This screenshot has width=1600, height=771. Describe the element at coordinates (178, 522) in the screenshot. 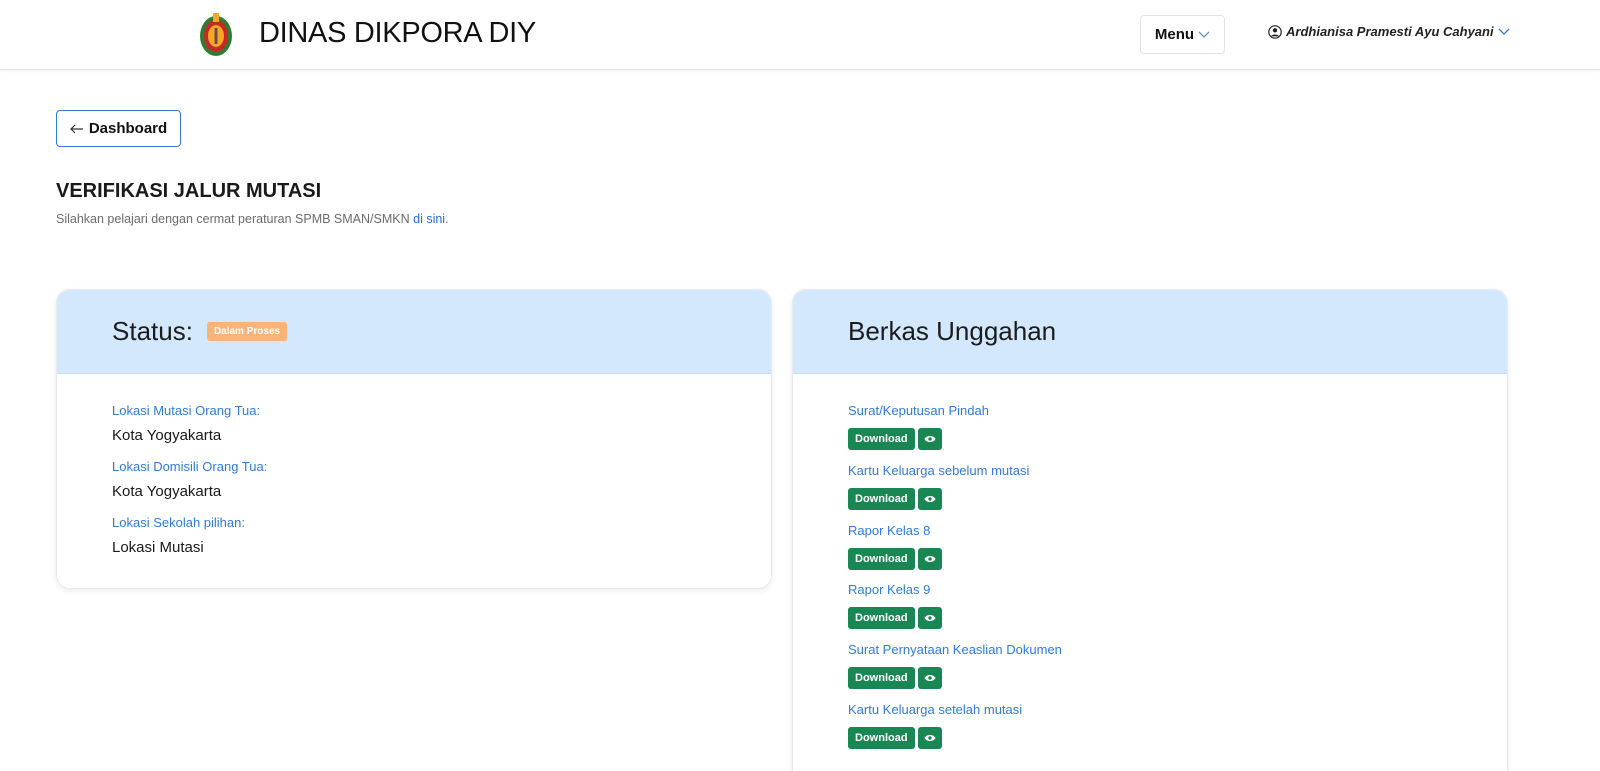

I see `field-label-lokasi-sekolah: Lokasi Sekolah pilihan:` at that location.